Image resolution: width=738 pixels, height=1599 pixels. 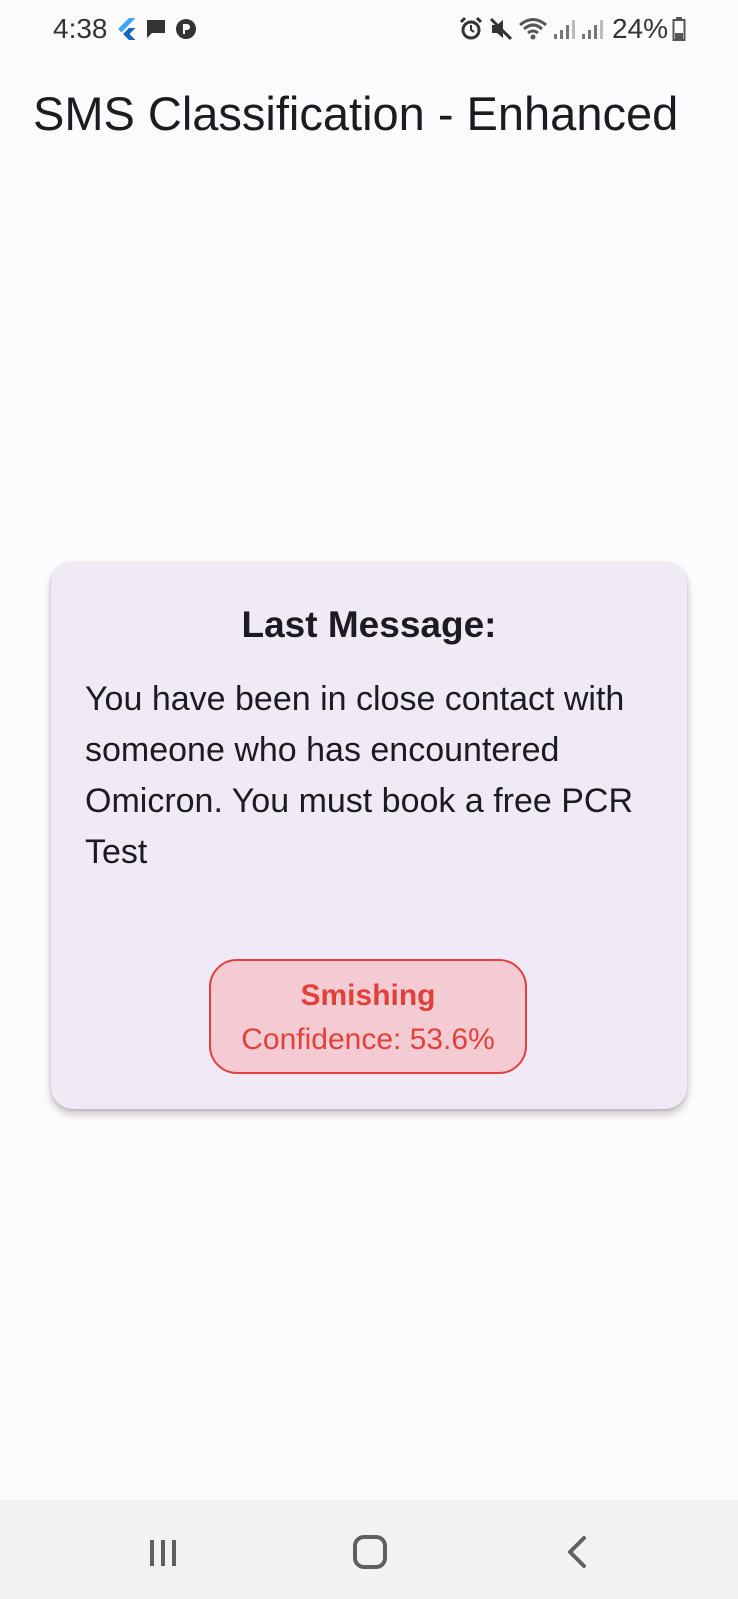 What do you see at coordinates (368, 995) in the screenshot?
I see `classification-label: Smishing` at bounding box center [368, 995].